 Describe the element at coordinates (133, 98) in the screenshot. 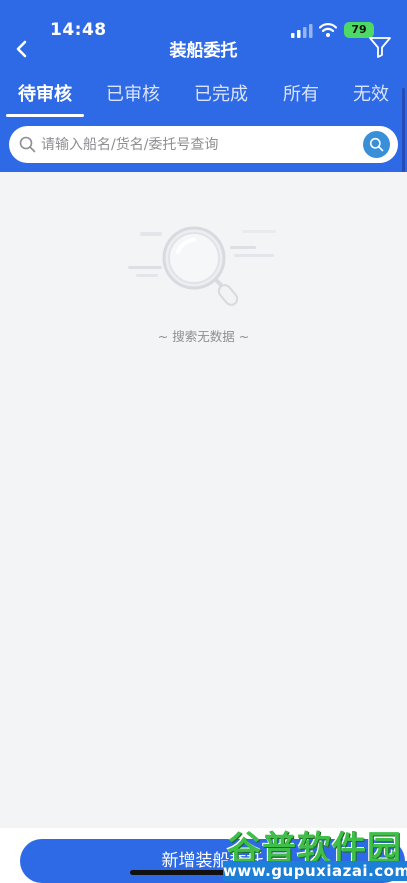

I see `tab-reviewed: 已审核` at that location.